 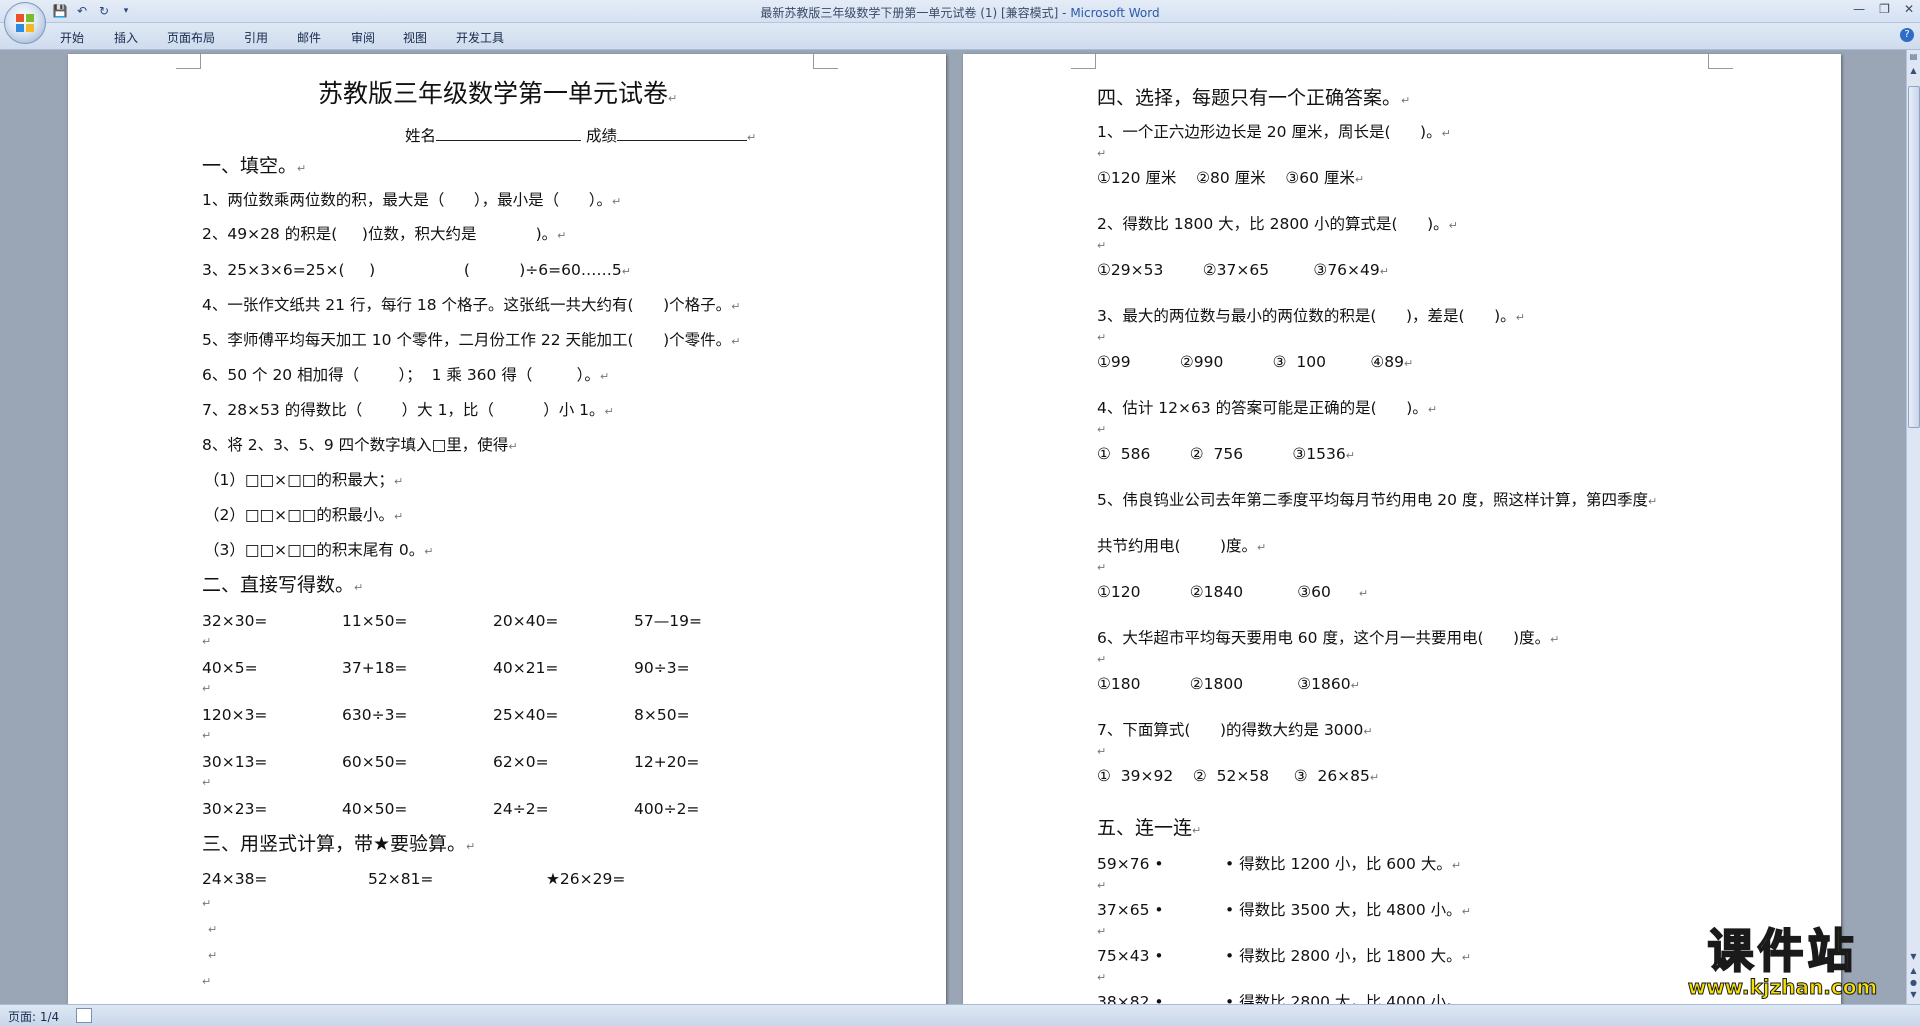 I want to click on question-fill-8b: （2）□□×□□的积最小。↵, so click(x=304, y=515).